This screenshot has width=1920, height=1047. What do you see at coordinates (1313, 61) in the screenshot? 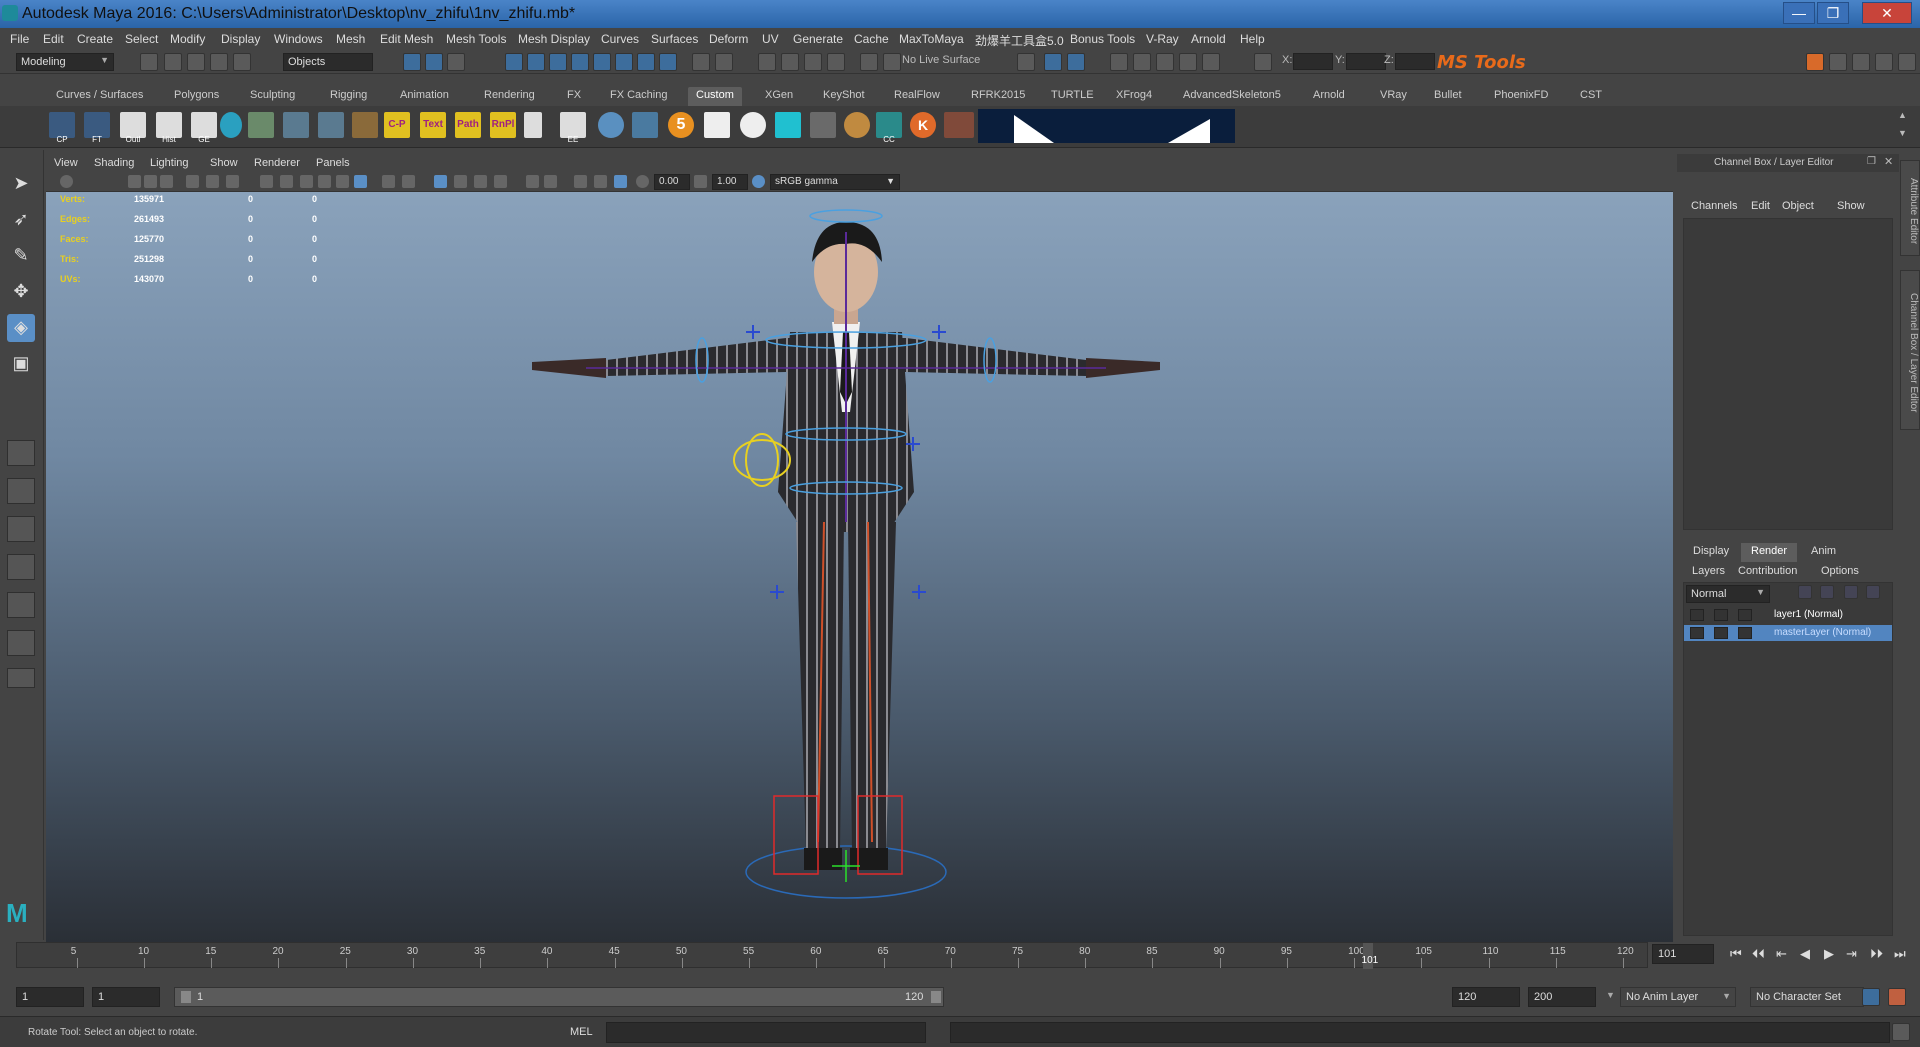
I see `x-field` at bounding box center [1313, 61].